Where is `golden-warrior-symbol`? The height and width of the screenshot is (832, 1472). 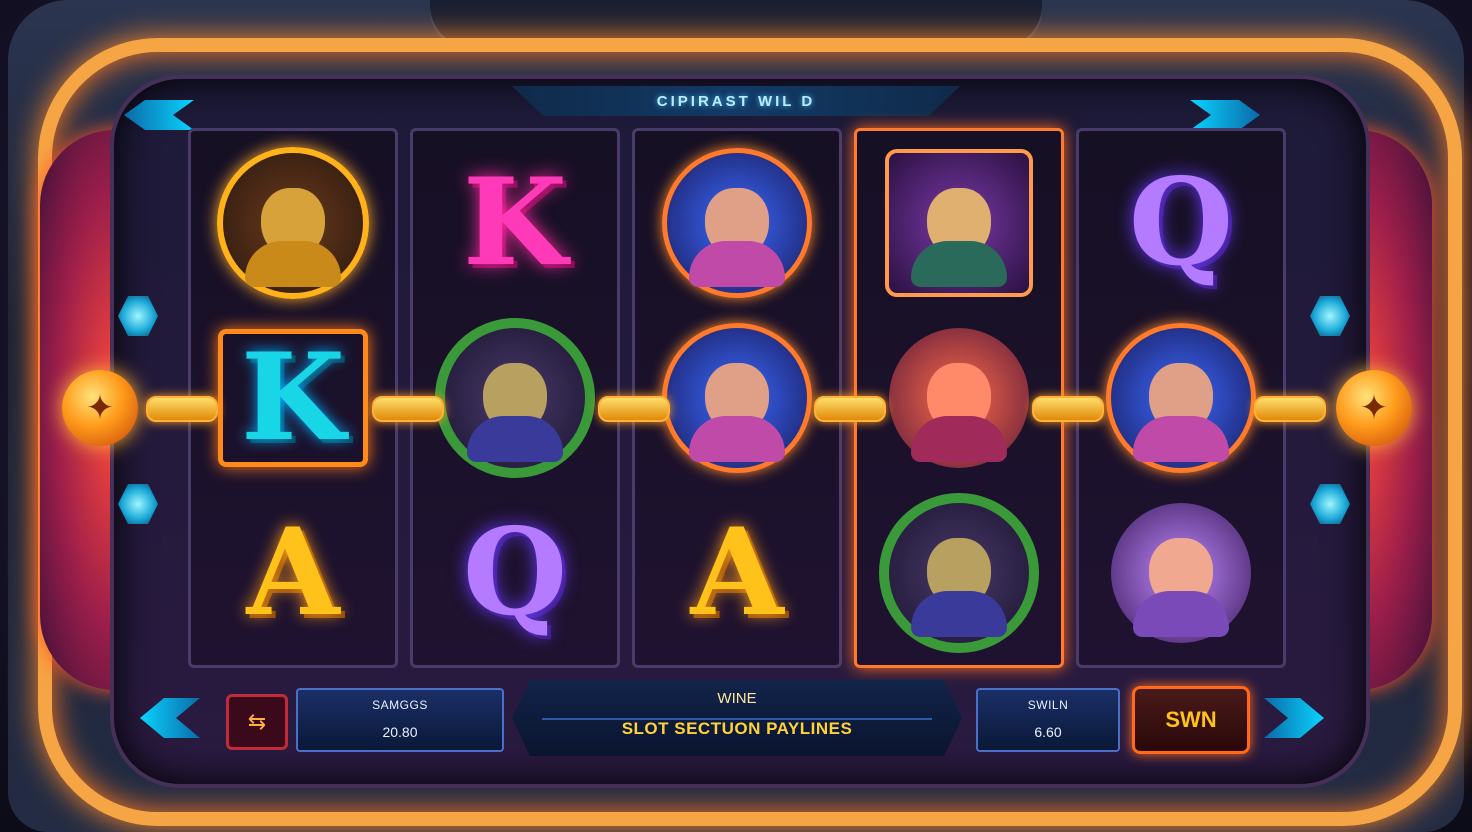 golden-warrior-symbol is located at coordinates (293, 223).